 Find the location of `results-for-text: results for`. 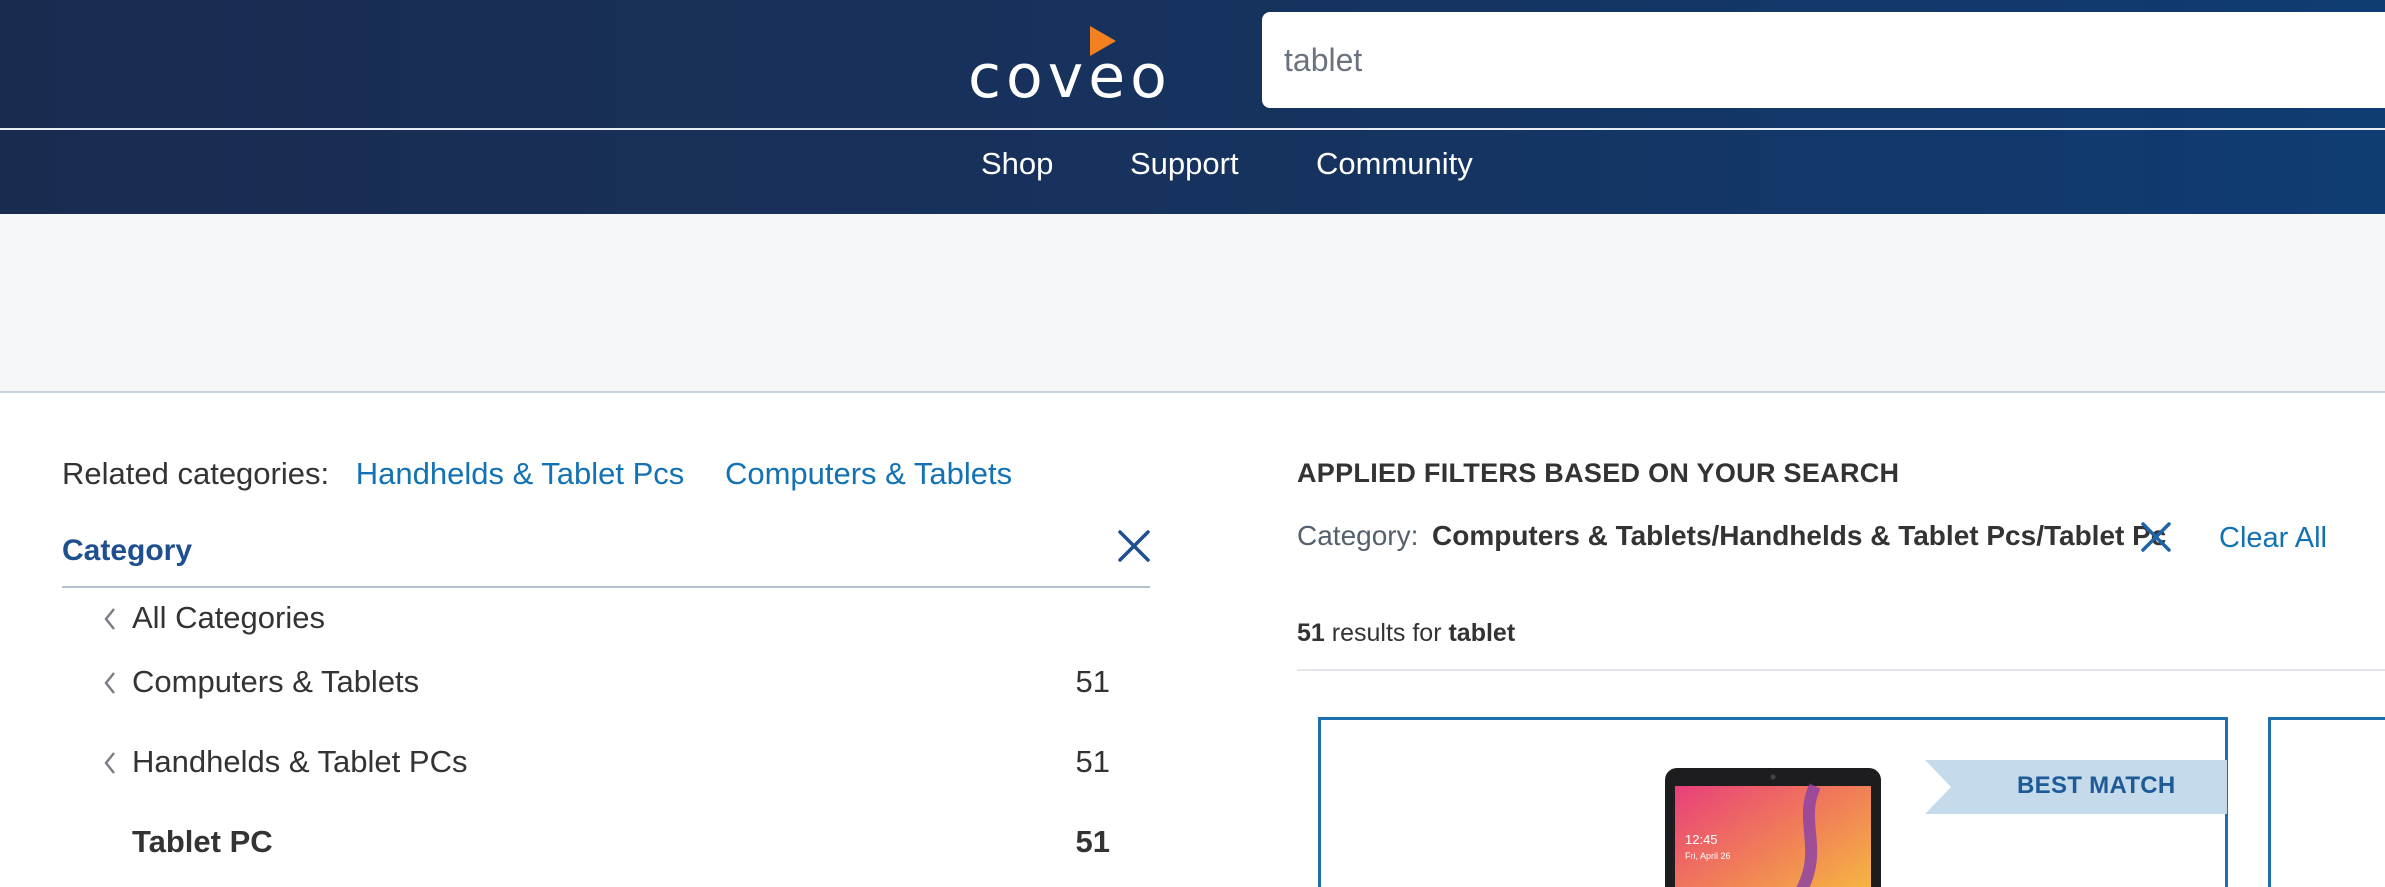

results-for-text: results for is located at coordinates (1386, 633).